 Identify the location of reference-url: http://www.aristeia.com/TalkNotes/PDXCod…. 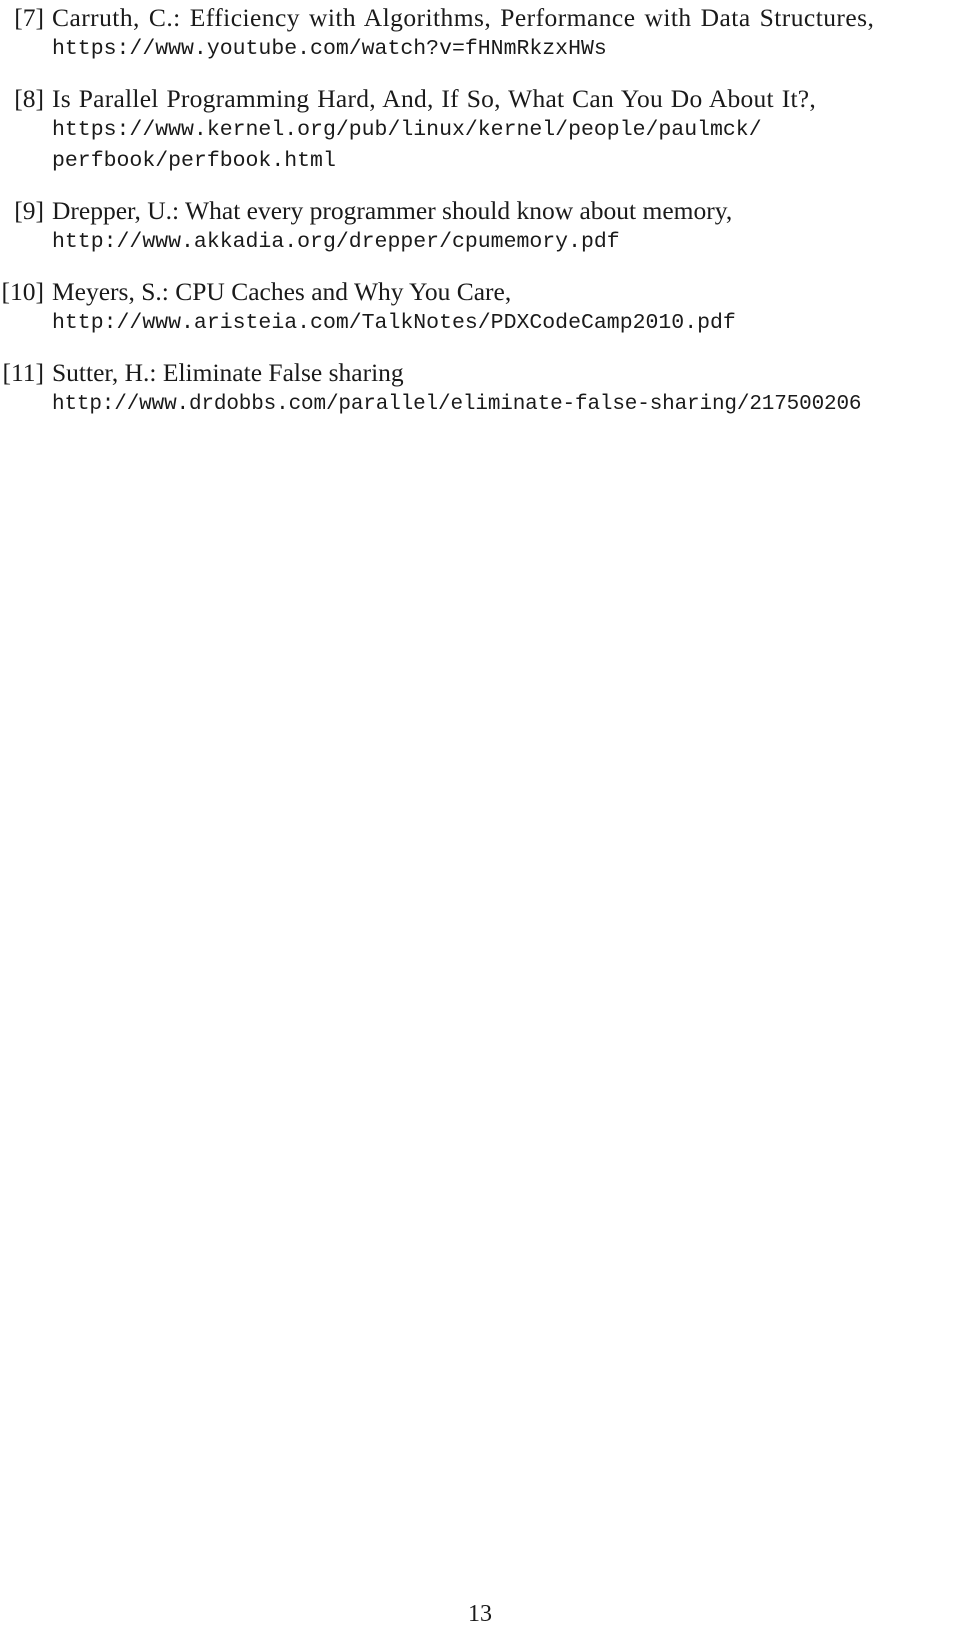
(506, 323).